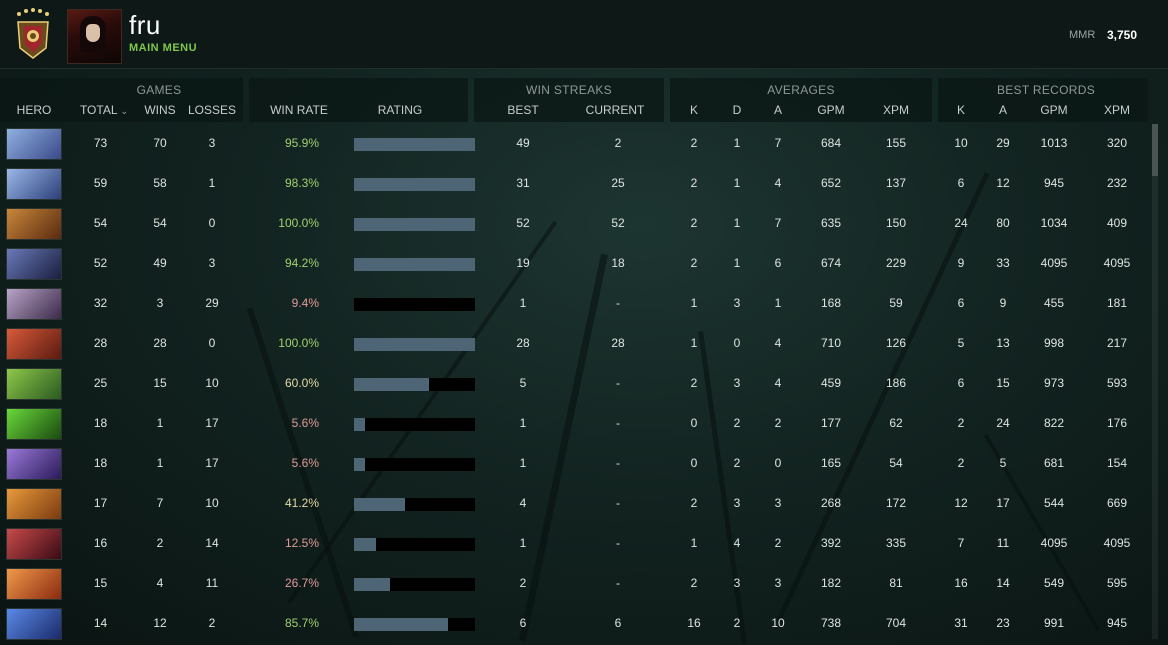 The image size is (1168, 645). I want to click on player-avatar, so click(94, 36).